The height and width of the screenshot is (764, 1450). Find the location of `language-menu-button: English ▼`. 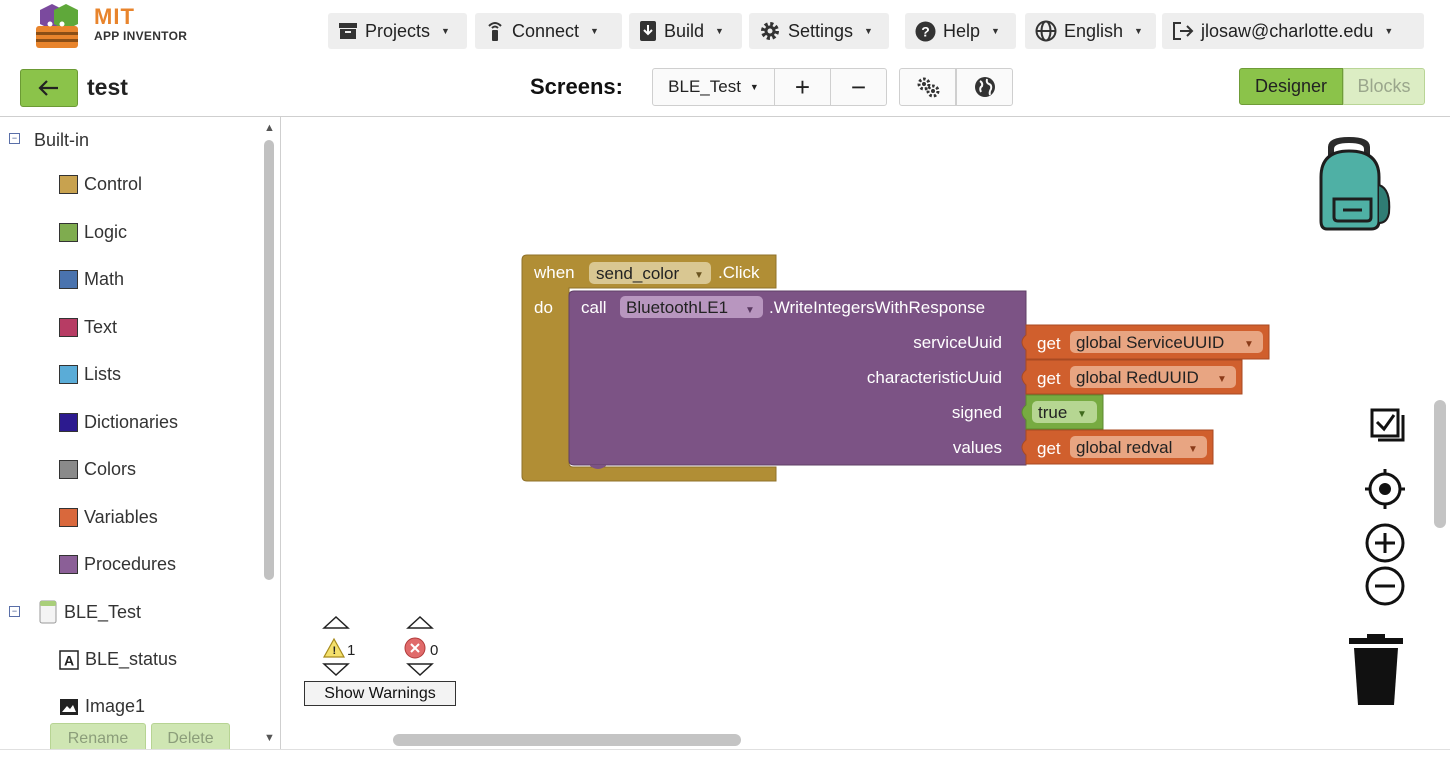

language-menu-button: English ▼ is located at coordinates (1090, 31).